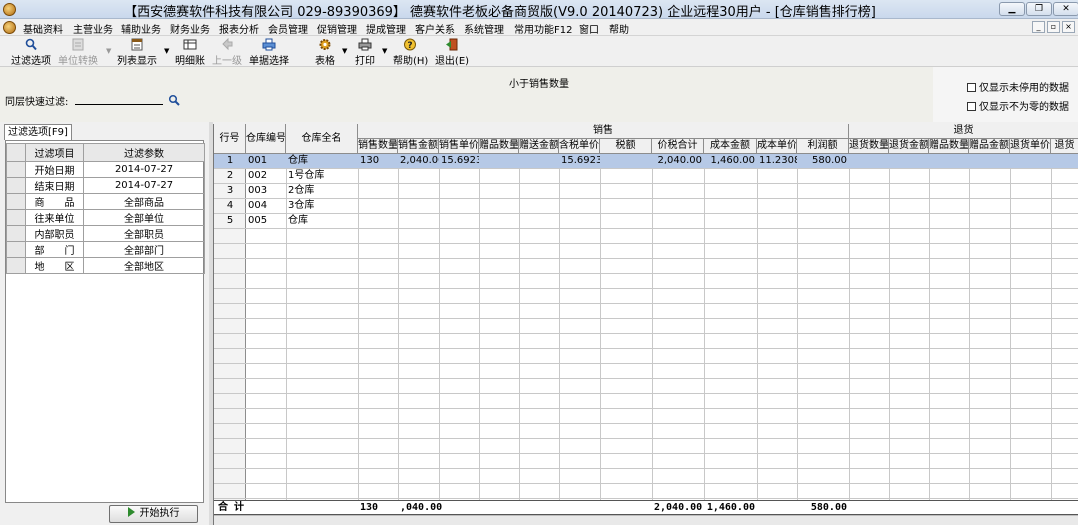 This screenshot has height=525, width=1078. I want to click on cell-profit: 580.00, so click(823, 161).